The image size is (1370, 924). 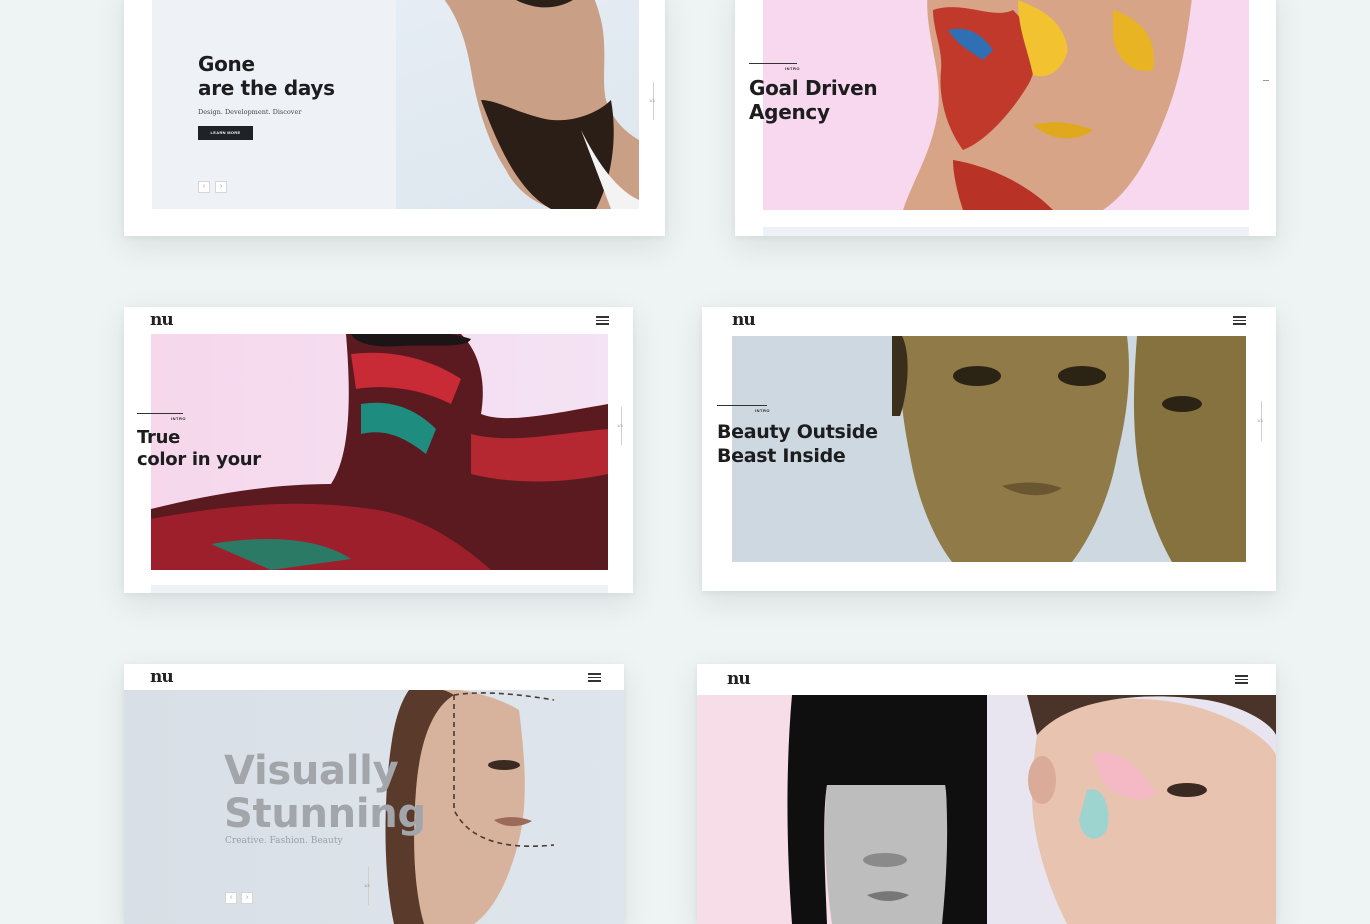 I want to click on hero-left-panel, so click(x=274, y=104).